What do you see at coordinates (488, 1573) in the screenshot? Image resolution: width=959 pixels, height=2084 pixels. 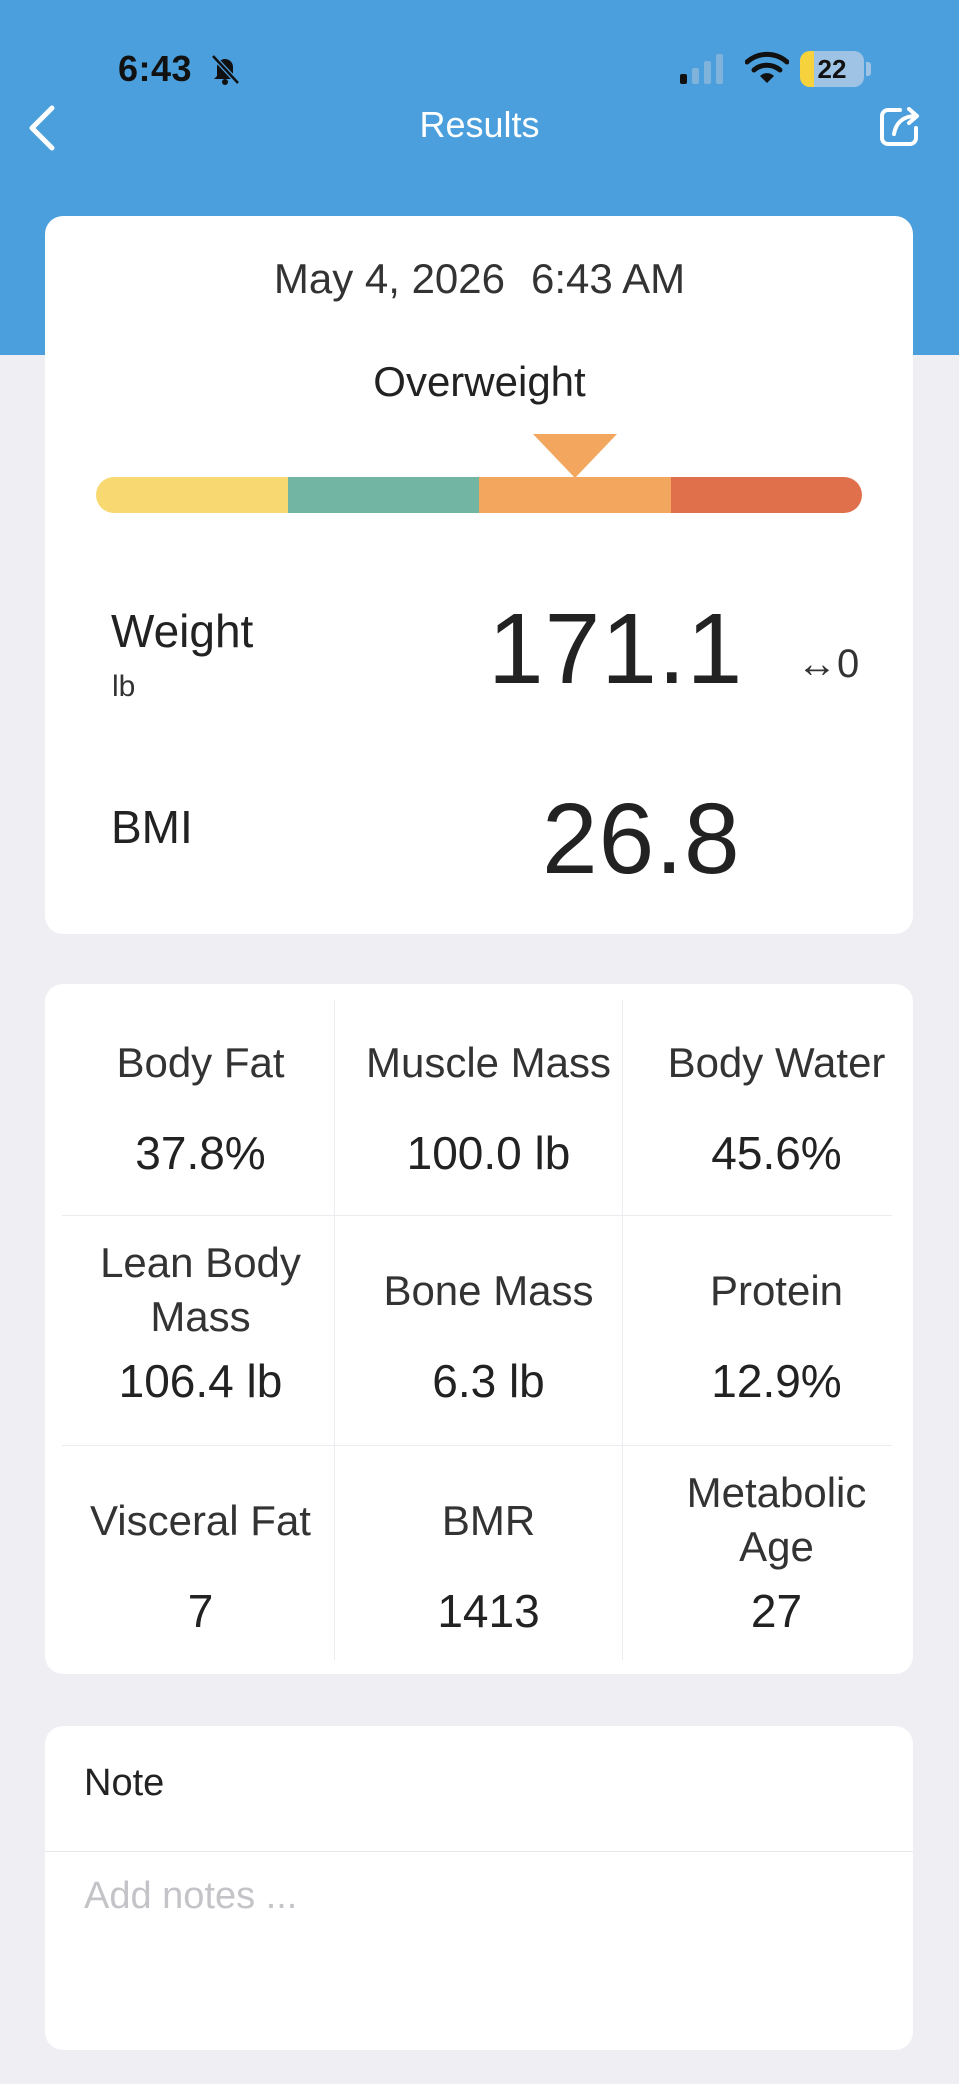 I see `metric-bmr: BMR 1413` at bounding box center [488, 1573].